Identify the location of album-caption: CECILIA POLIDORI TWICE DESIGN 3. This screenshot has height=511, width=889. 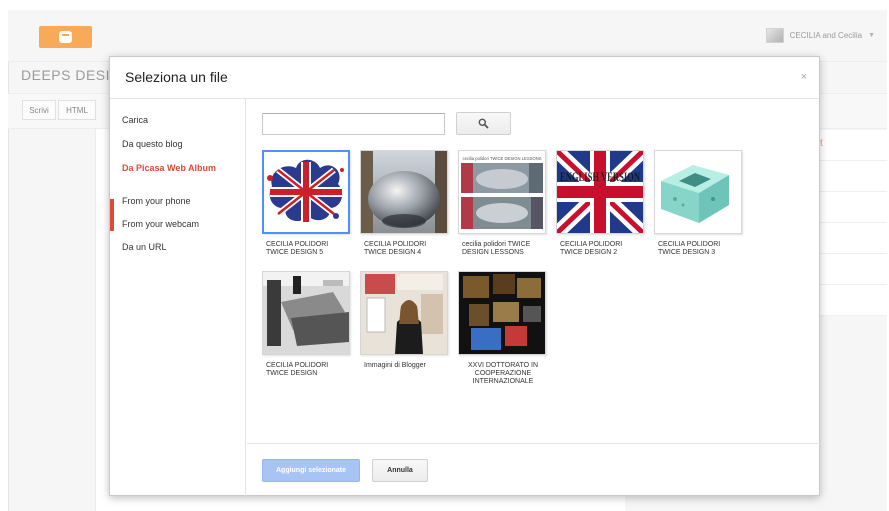
(689, 248).